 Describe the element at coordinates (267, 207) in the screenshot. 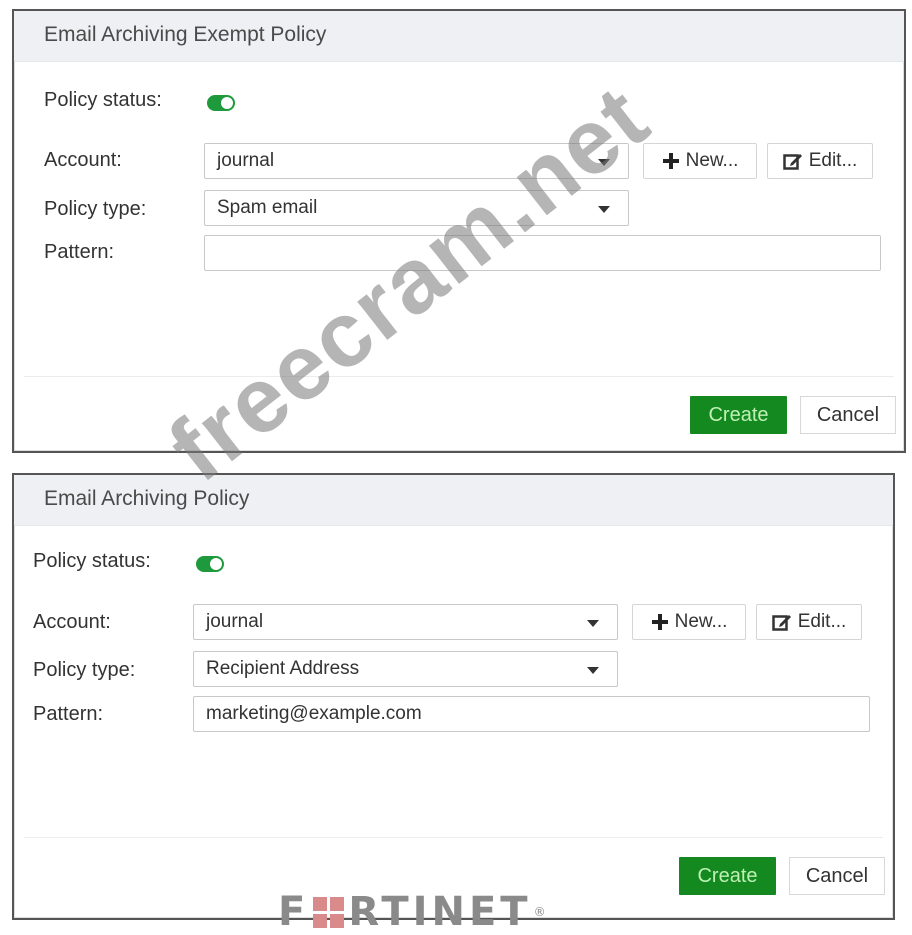

I see `policy-type-value: Spam email` at that location.